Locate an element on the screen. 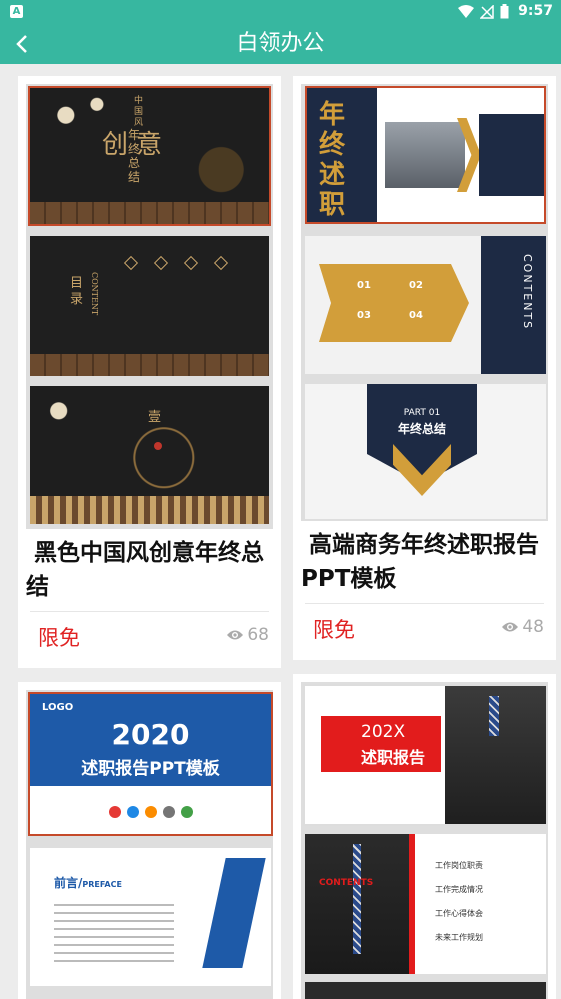 This screenshot has height=999, width=561. slide-section-en: PREFACE is located at coordinates (102, 884).